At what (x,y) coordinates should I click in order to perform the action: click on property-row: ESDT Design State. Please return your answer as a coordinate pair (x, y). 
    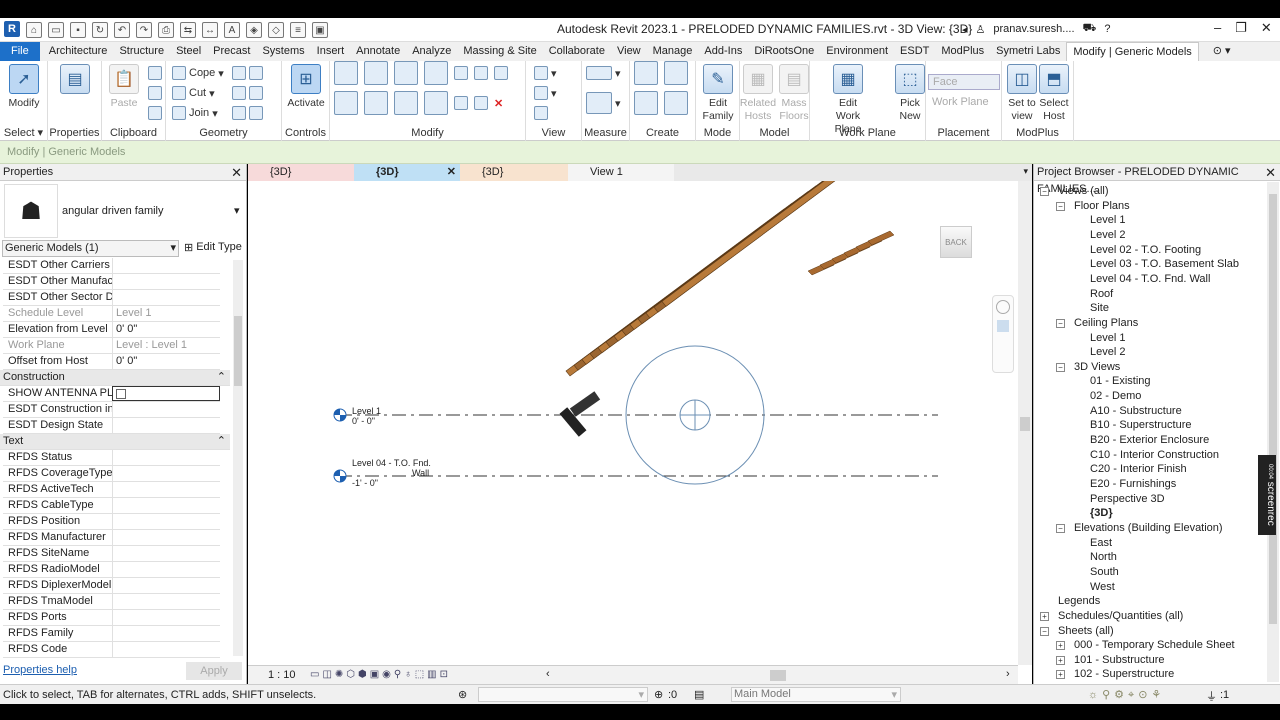
    Looking at the image, I should click on (111, 426).